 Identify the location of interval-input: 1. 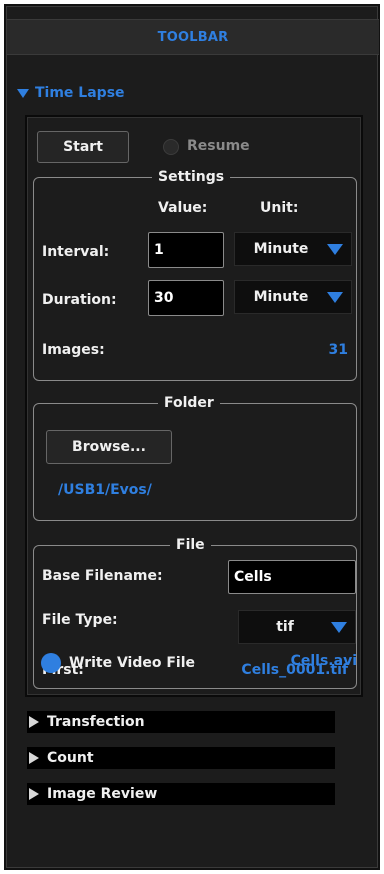
(186, 250).